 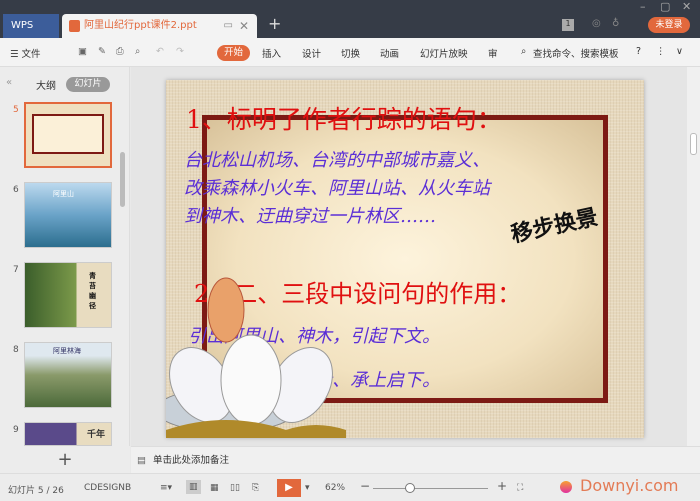 I want to click on play-slideshow-button: ▶, so click(x=289, y=488).